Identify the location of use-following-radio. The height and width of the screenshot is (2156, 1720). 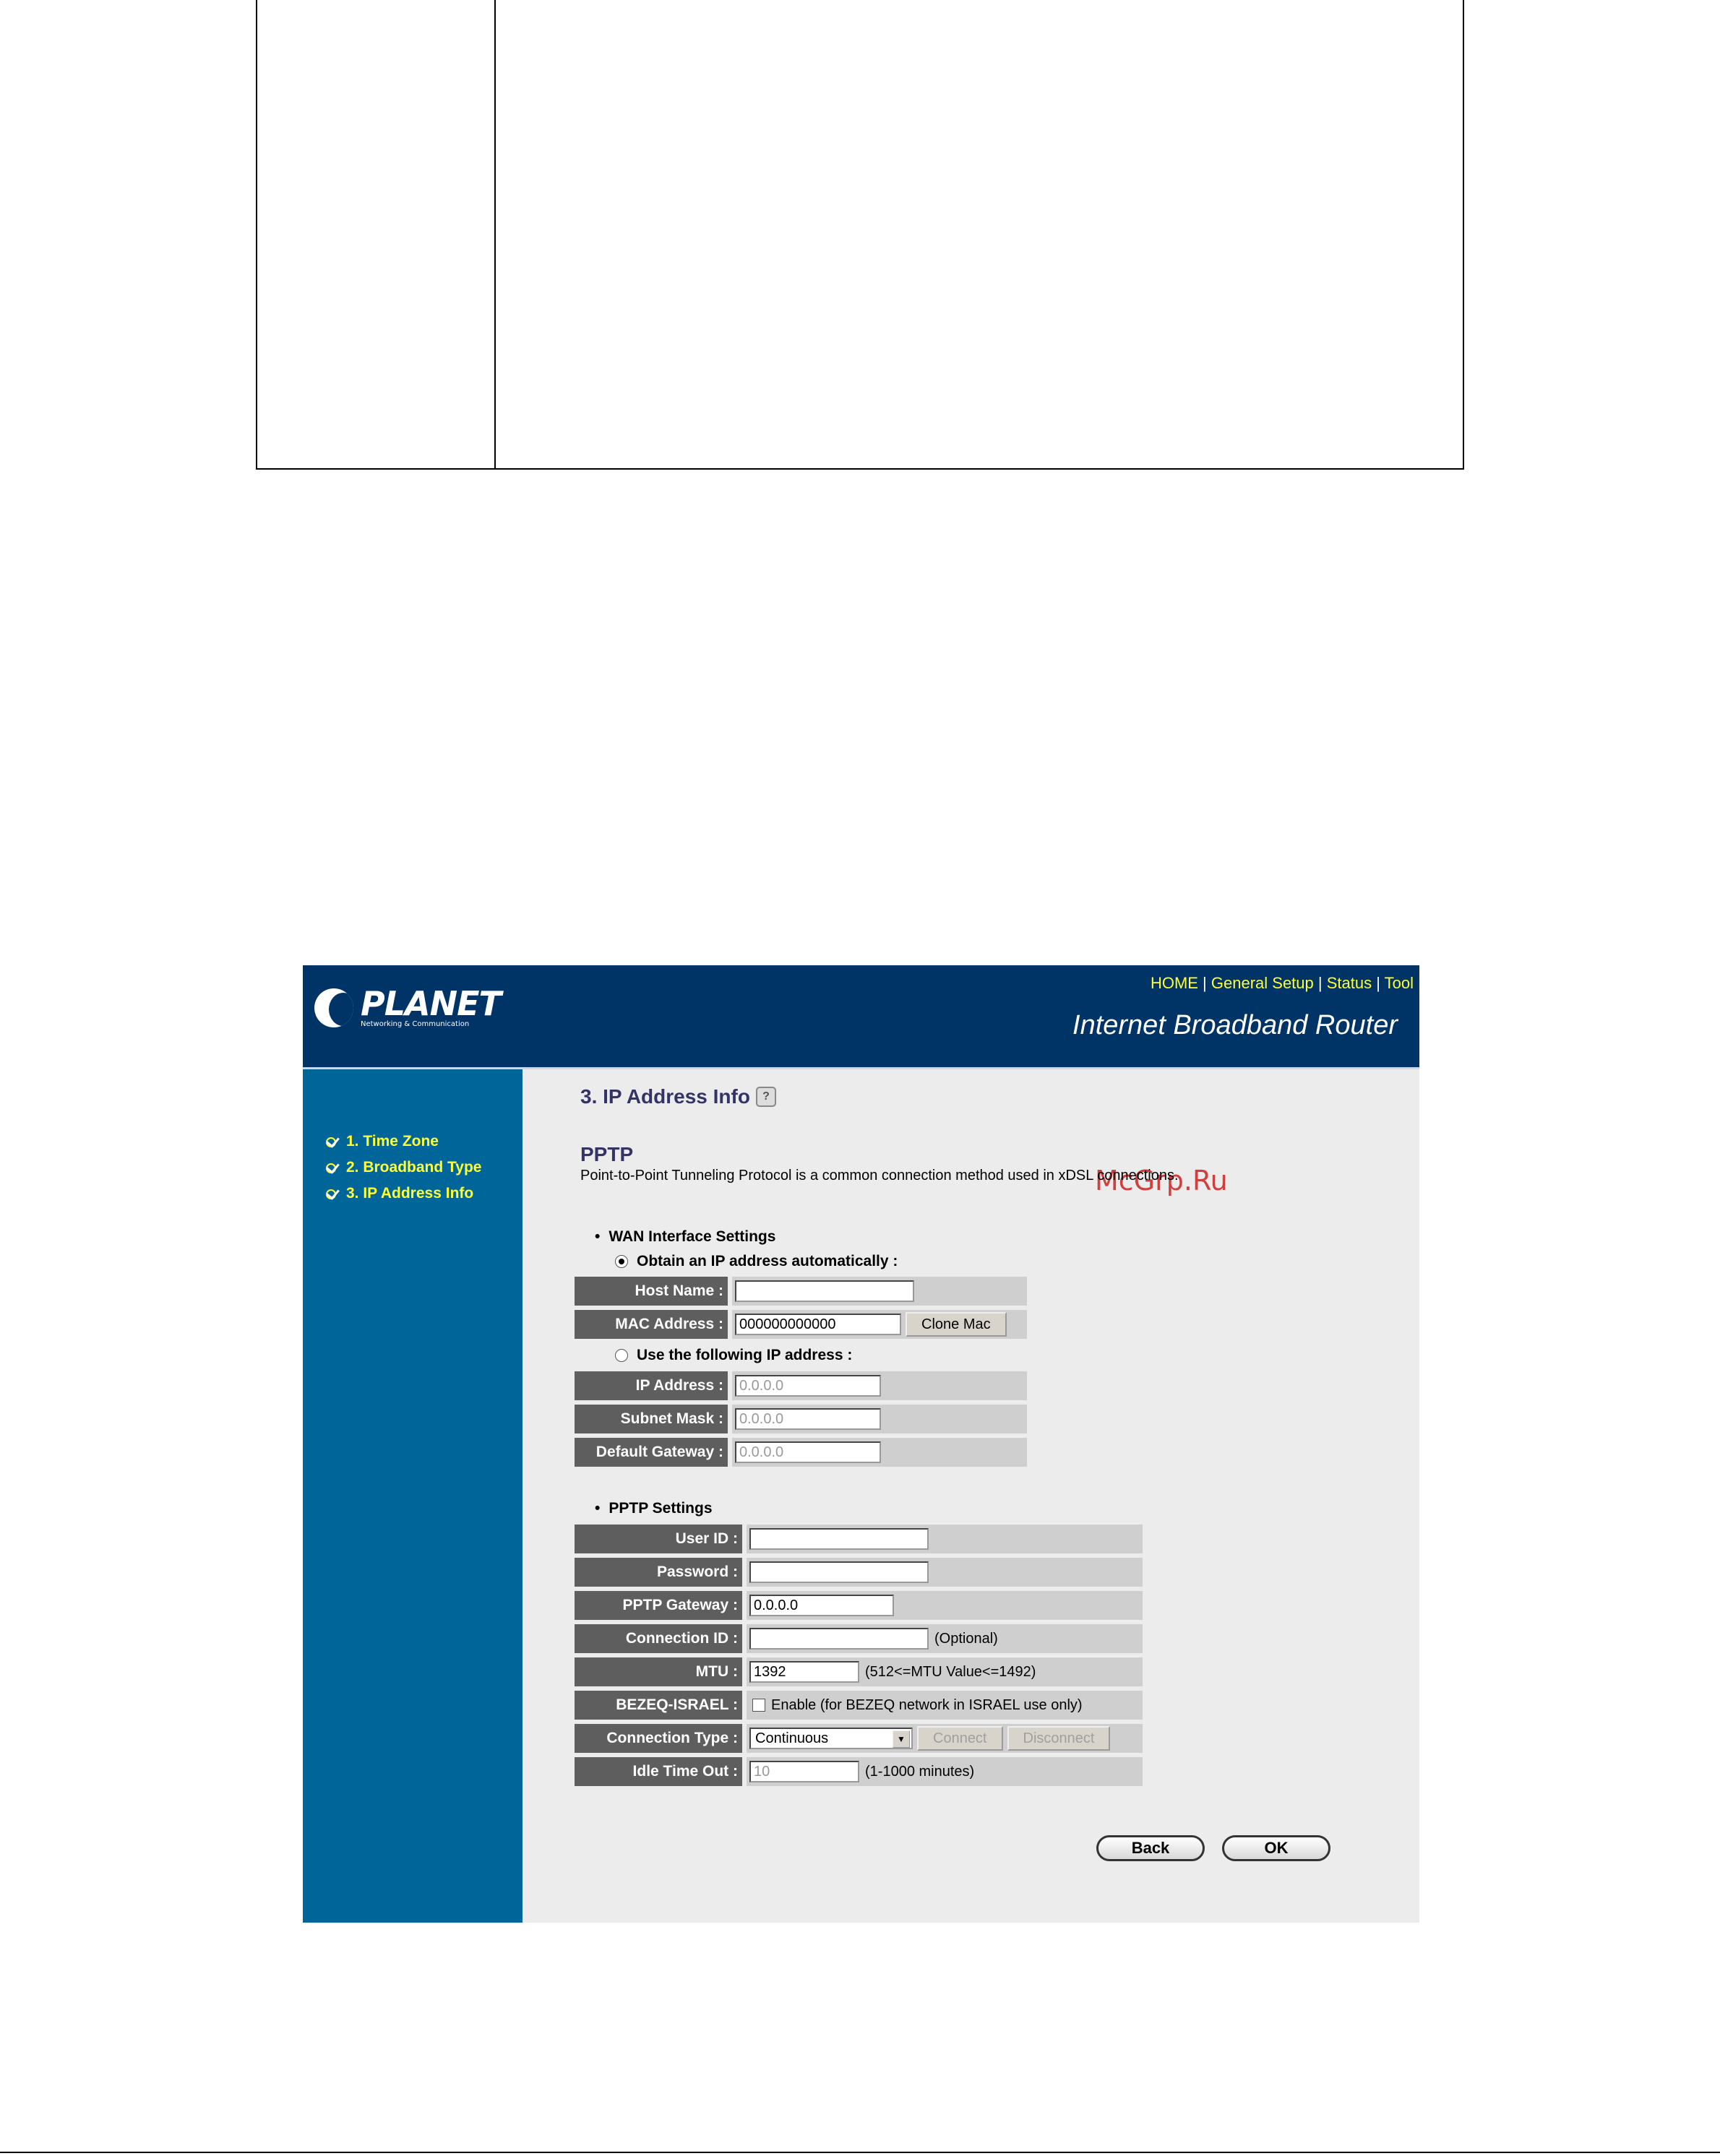
(621, 1355).